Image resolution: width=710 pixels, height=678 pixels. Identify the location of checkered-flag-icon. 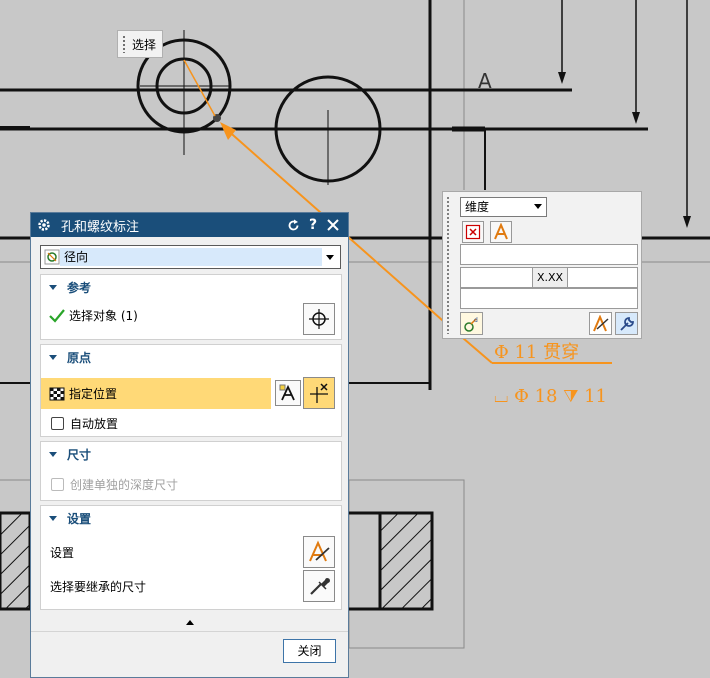
(57, 393).